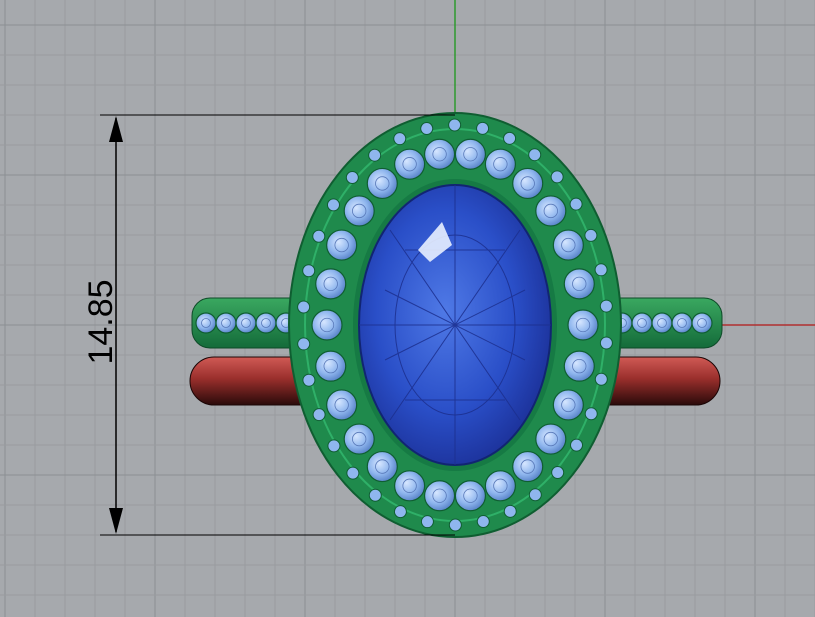  What do you see at coordinates (101, 321) in the screenshot?
I see `dimension-label: 14.85` at bounding box center [101, 321].